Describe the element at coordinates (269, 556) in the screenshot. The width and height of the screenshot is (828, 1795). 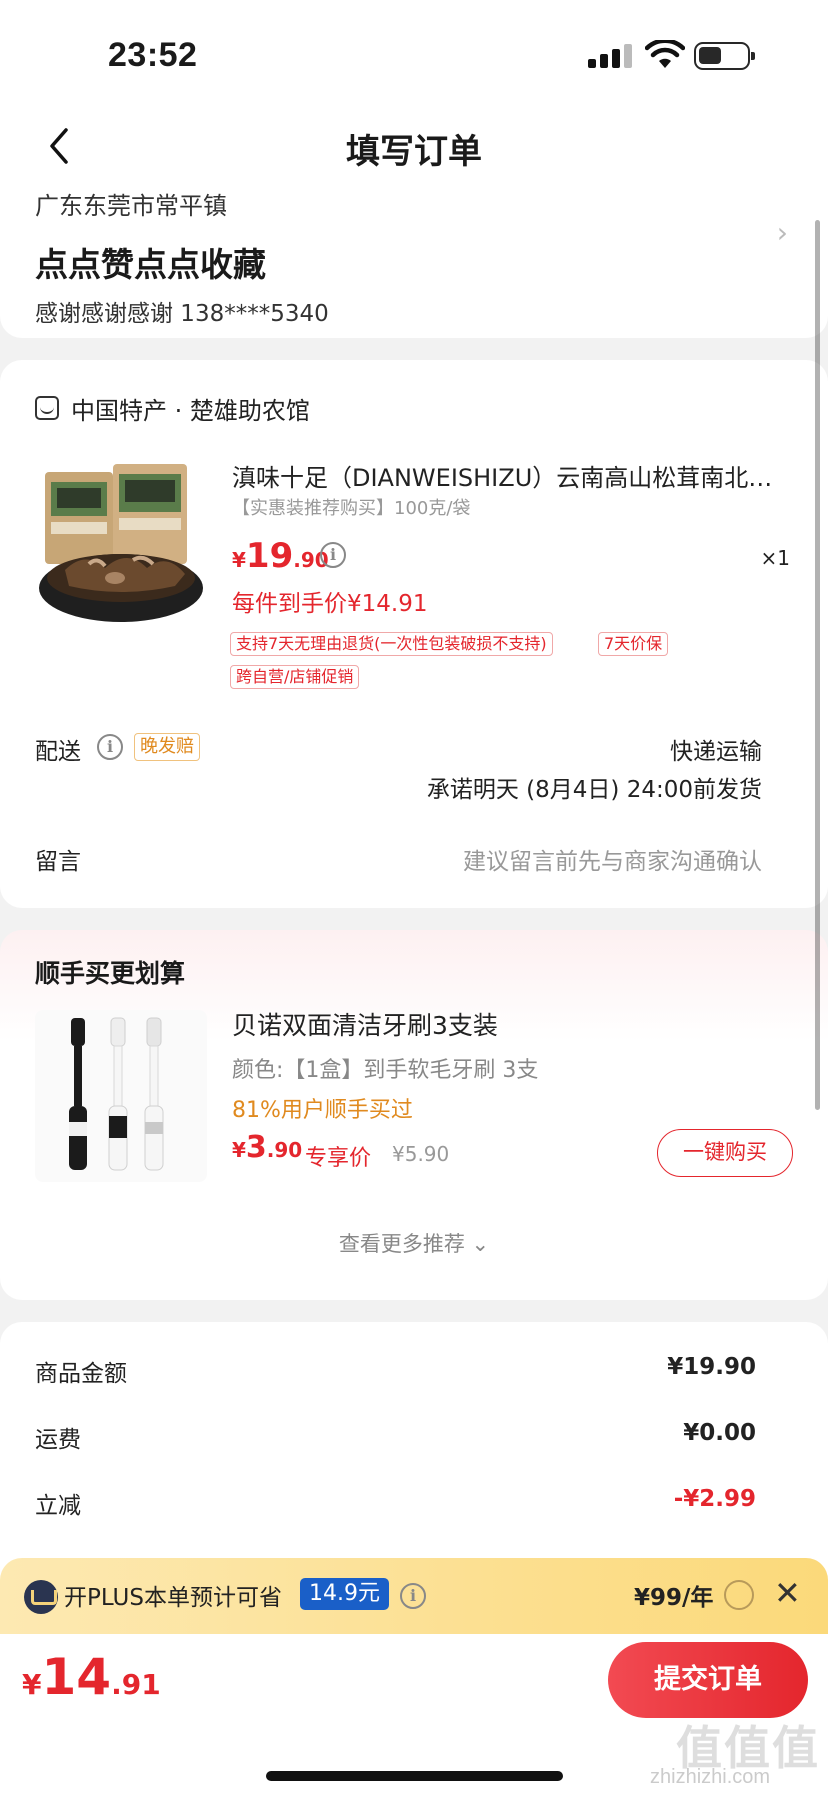
I see `price-integer: 19` at that location.